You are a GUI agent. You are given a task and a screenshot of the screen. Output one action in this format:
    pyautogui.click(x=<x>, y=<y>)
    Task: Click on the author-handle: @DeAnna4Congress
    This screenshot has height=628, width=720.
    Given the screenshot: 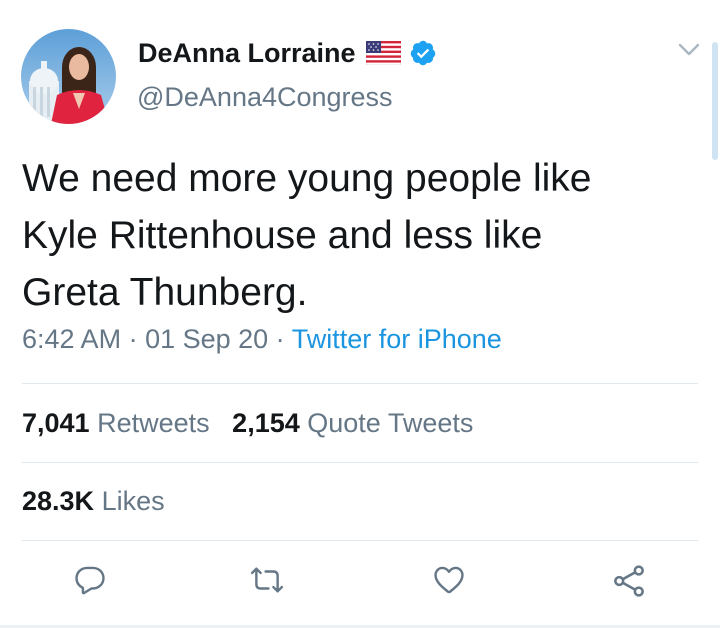 What is the action you would take?
    pyautogui.click(x=265, y=97)
    